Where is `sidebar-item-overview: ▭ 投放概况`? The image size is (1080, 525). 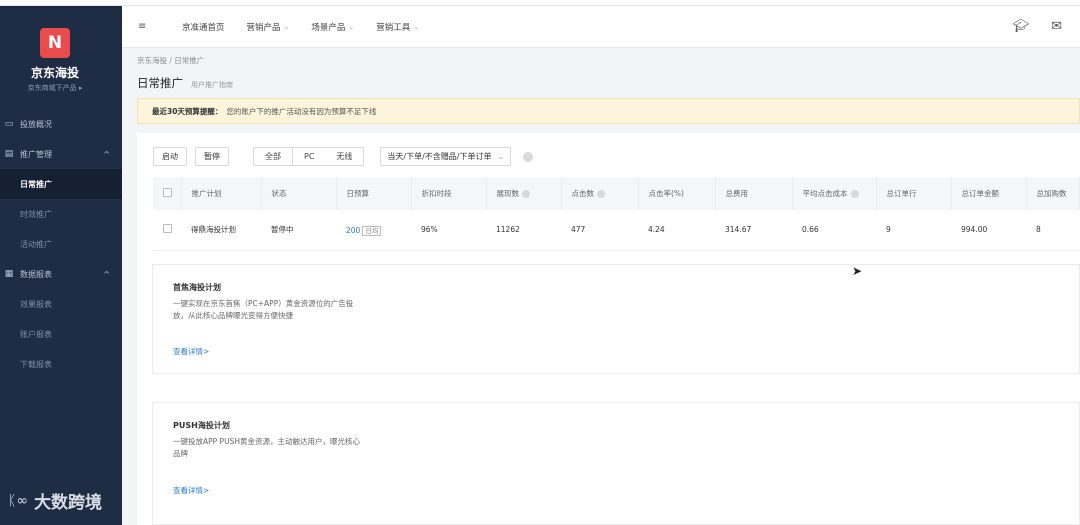 sidebar-item-overview: ▭ 投放概况 is located at coordinates (61, 124).